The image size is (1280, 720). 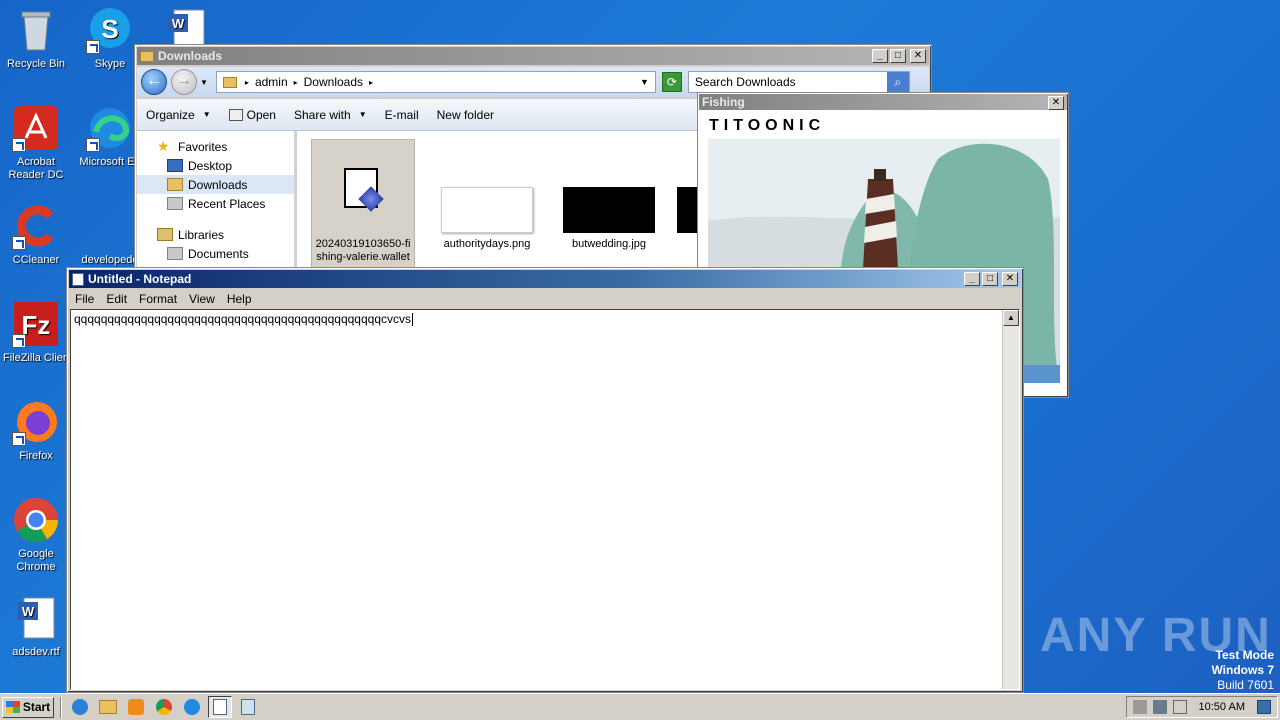 I want to click on notepad-icon, so click(x=220, y=707).